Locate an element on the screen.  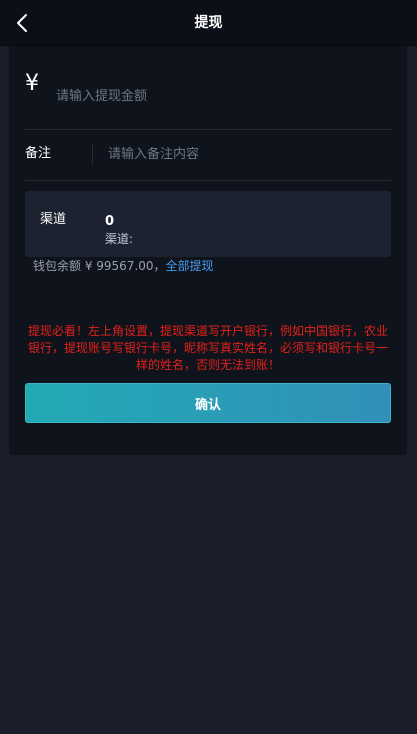
amount-input is located at coordinates (216, 96).